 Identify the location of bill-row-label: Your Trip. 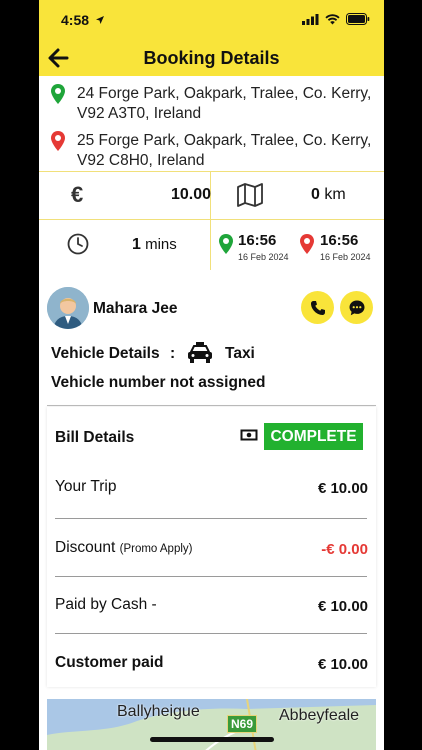
(86, 486).